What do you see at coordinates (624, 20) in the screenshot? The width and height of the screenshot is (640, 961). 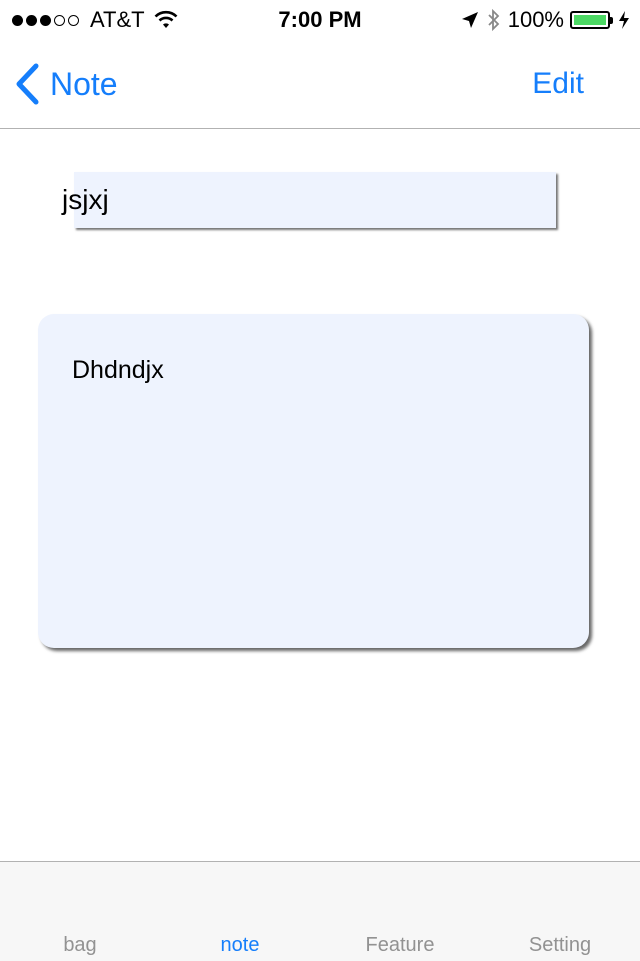 I see `charging-bolt-icon` at bounding box center [624, 20].